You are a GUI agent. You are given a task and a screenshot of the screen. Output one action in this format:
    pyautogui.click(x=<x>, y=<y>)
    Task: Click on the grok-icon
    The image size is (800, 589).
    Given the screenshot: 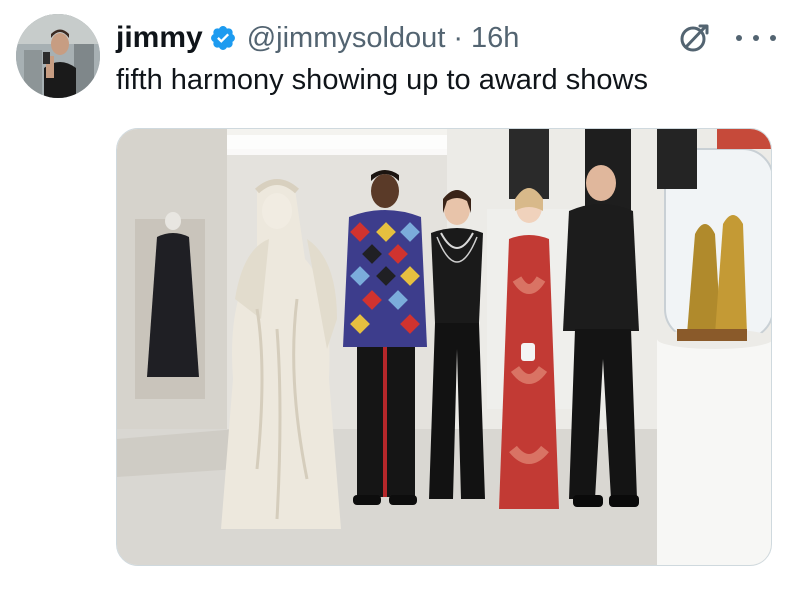 What is the action you would take?
    pyautogui.click(x=694, y=38)
    